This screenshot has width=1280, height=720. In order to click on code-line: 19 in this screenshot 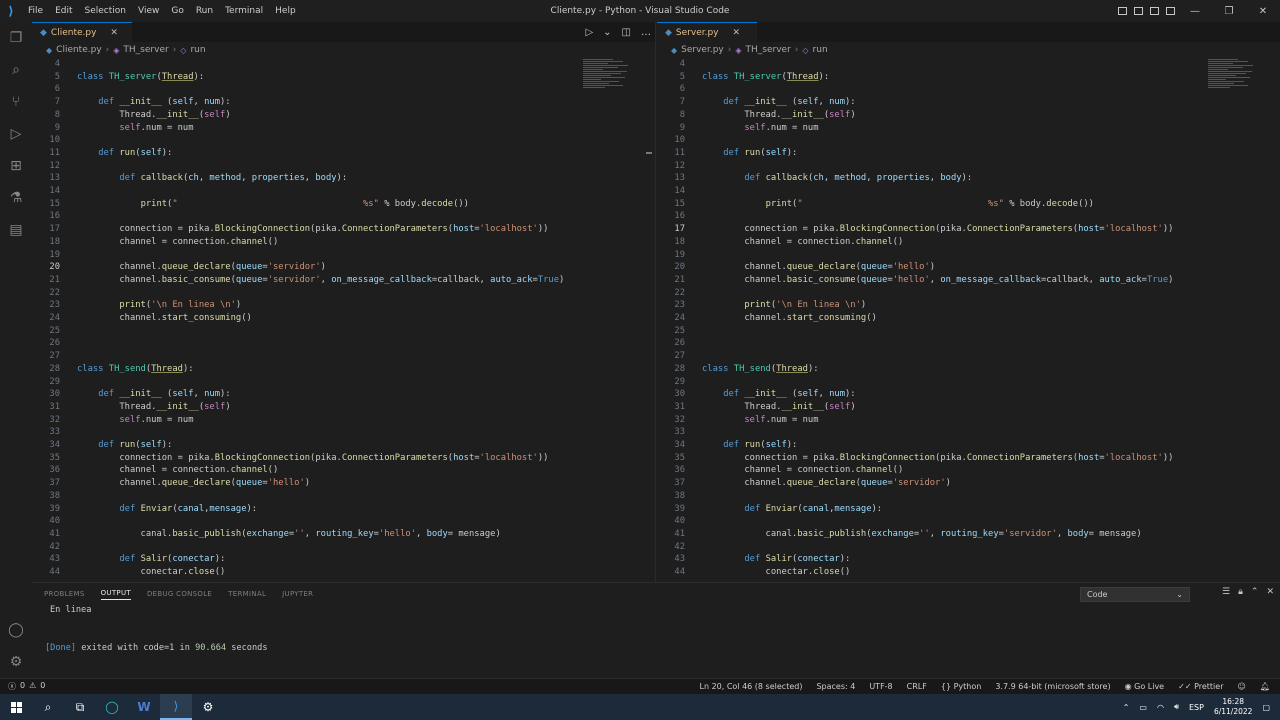, I will do `click(343, 255)`.